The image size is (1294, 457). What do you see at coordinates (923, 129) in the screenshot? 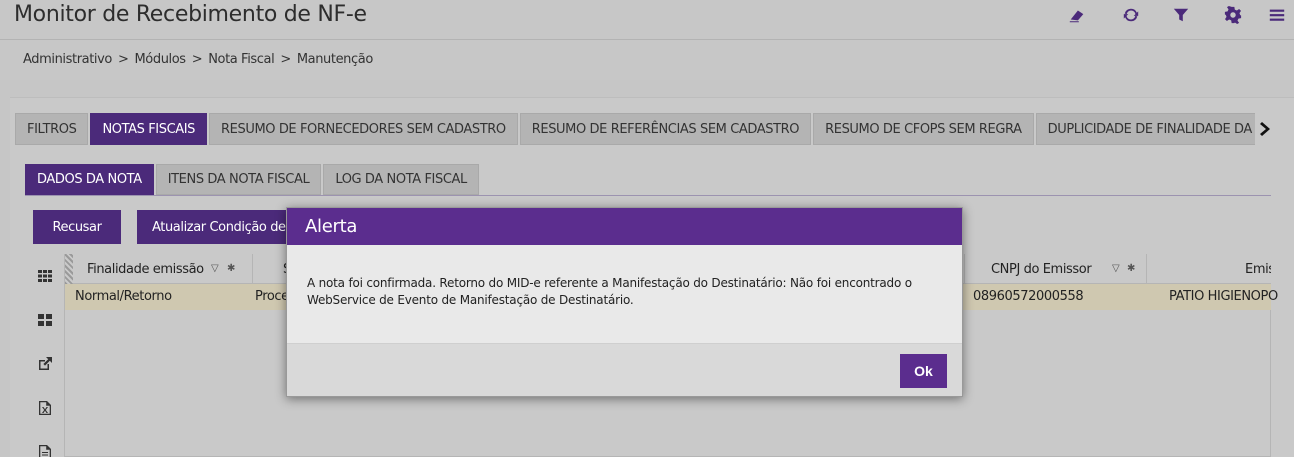
I see `tab-resumo-cfops: RESUMO DE CFOPS SEM REGRA` at bounding box center [923, 129].